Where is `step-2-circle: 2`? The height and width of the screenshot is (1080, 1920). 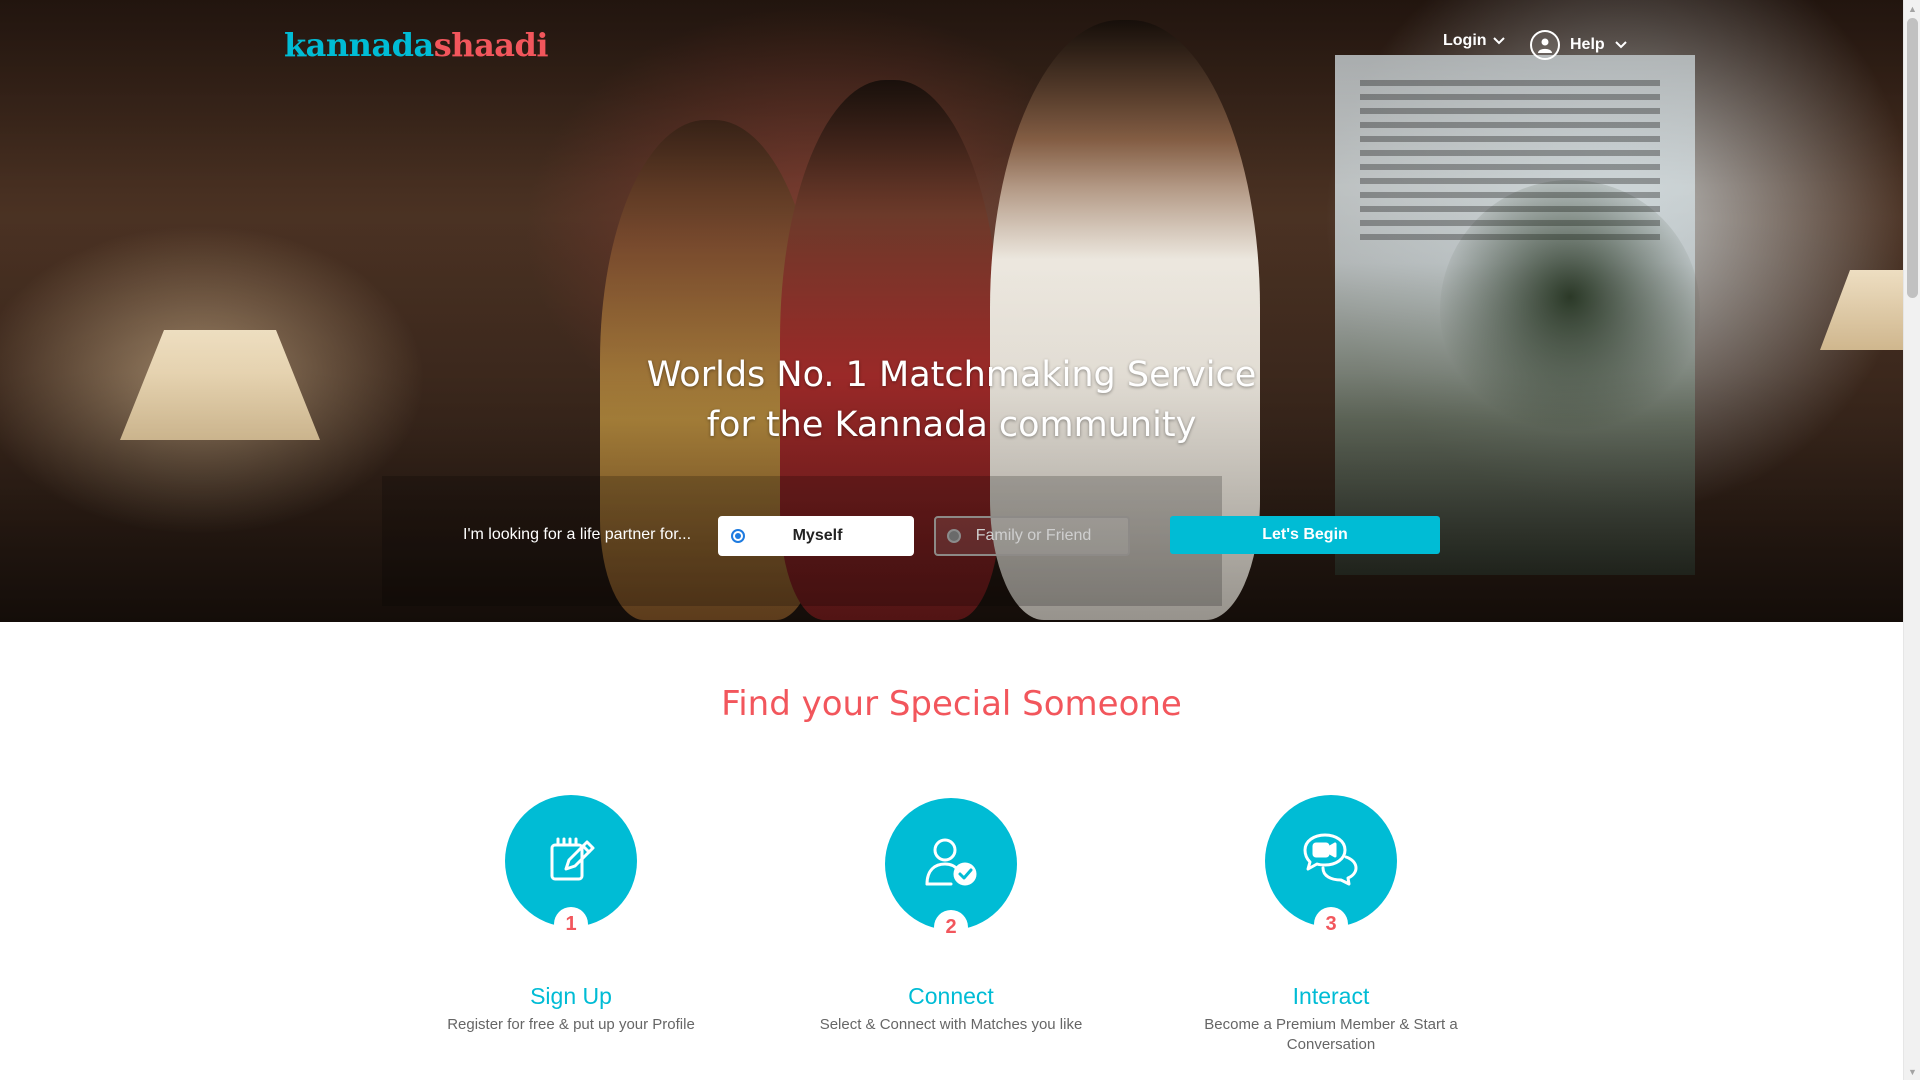 step-2-circle: 2 is located at coordinates (951, 871).